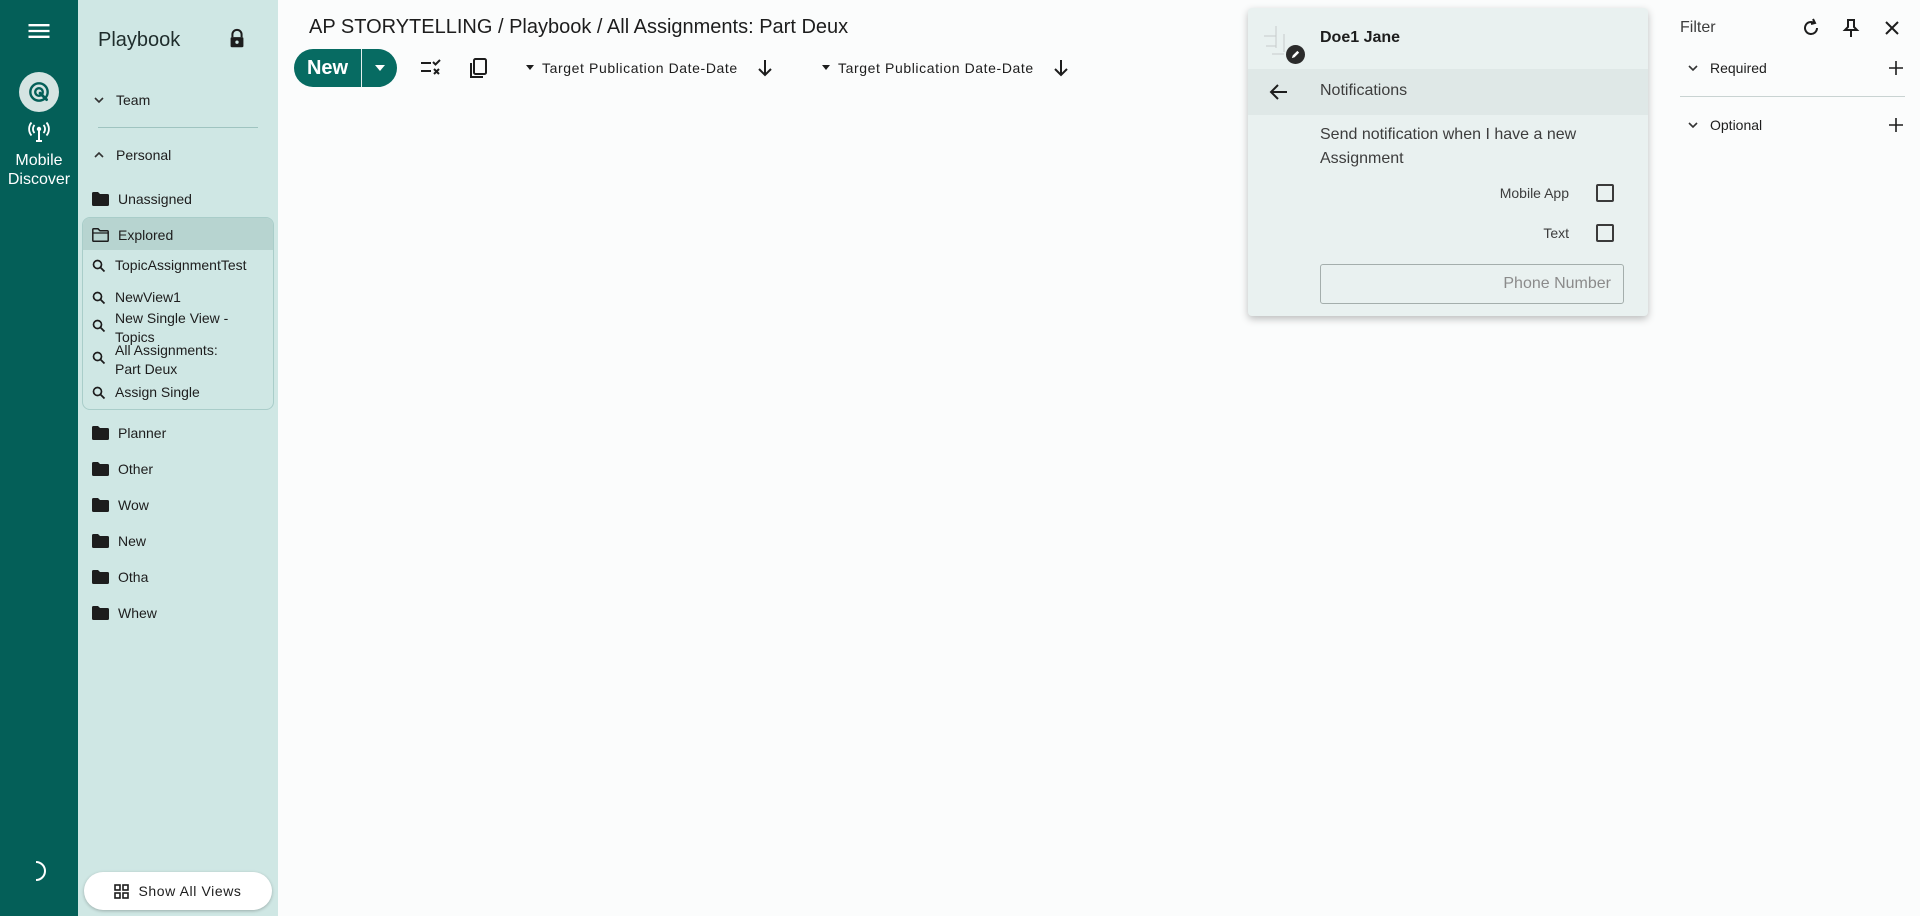  What do you see at coordinates (39, 871) in the screenshot?
I see `dark-mode-icon` at bounding box center [39, 871].